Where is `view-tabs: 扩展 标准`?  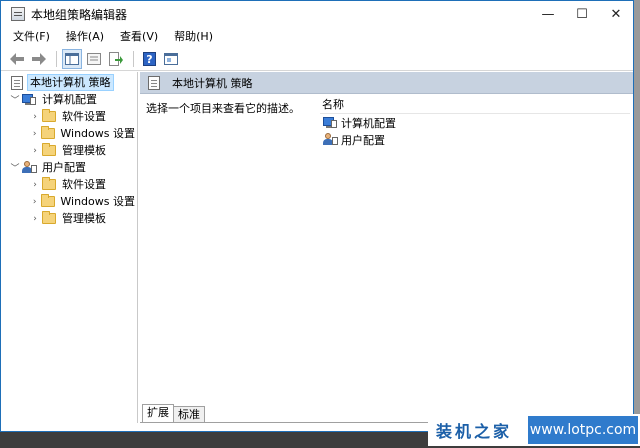 view-tabs: 扩展 标准 is located at coordinates (173, 413).